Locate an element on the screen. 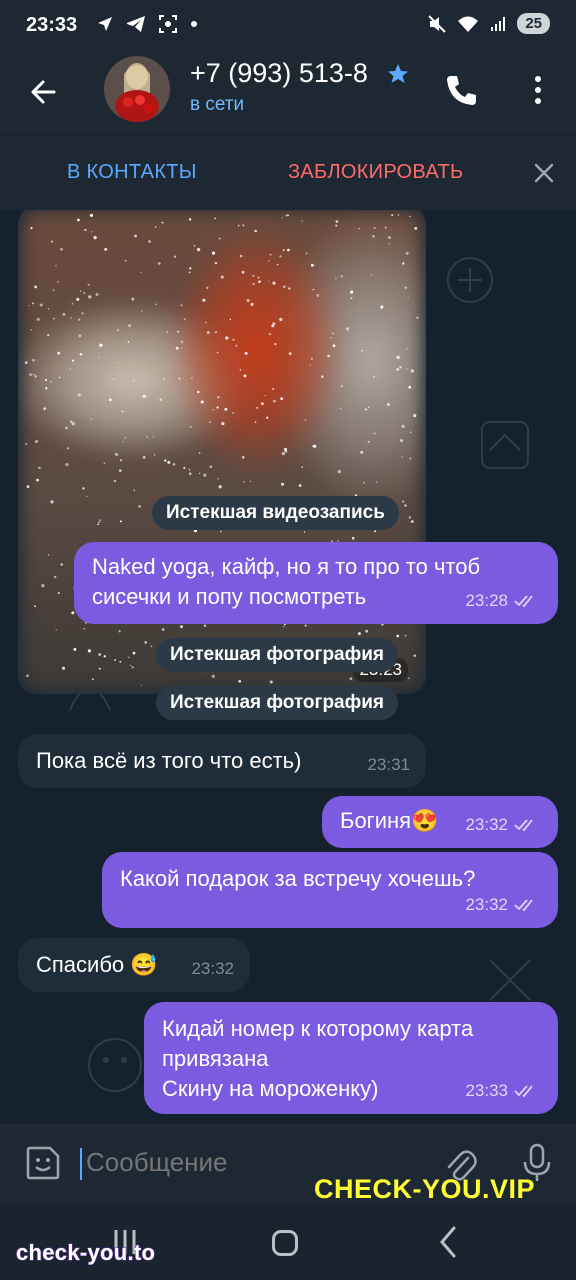 This screenshot has width=576, height=1280. message-text: Богиня is located at coordinates (376, 820).